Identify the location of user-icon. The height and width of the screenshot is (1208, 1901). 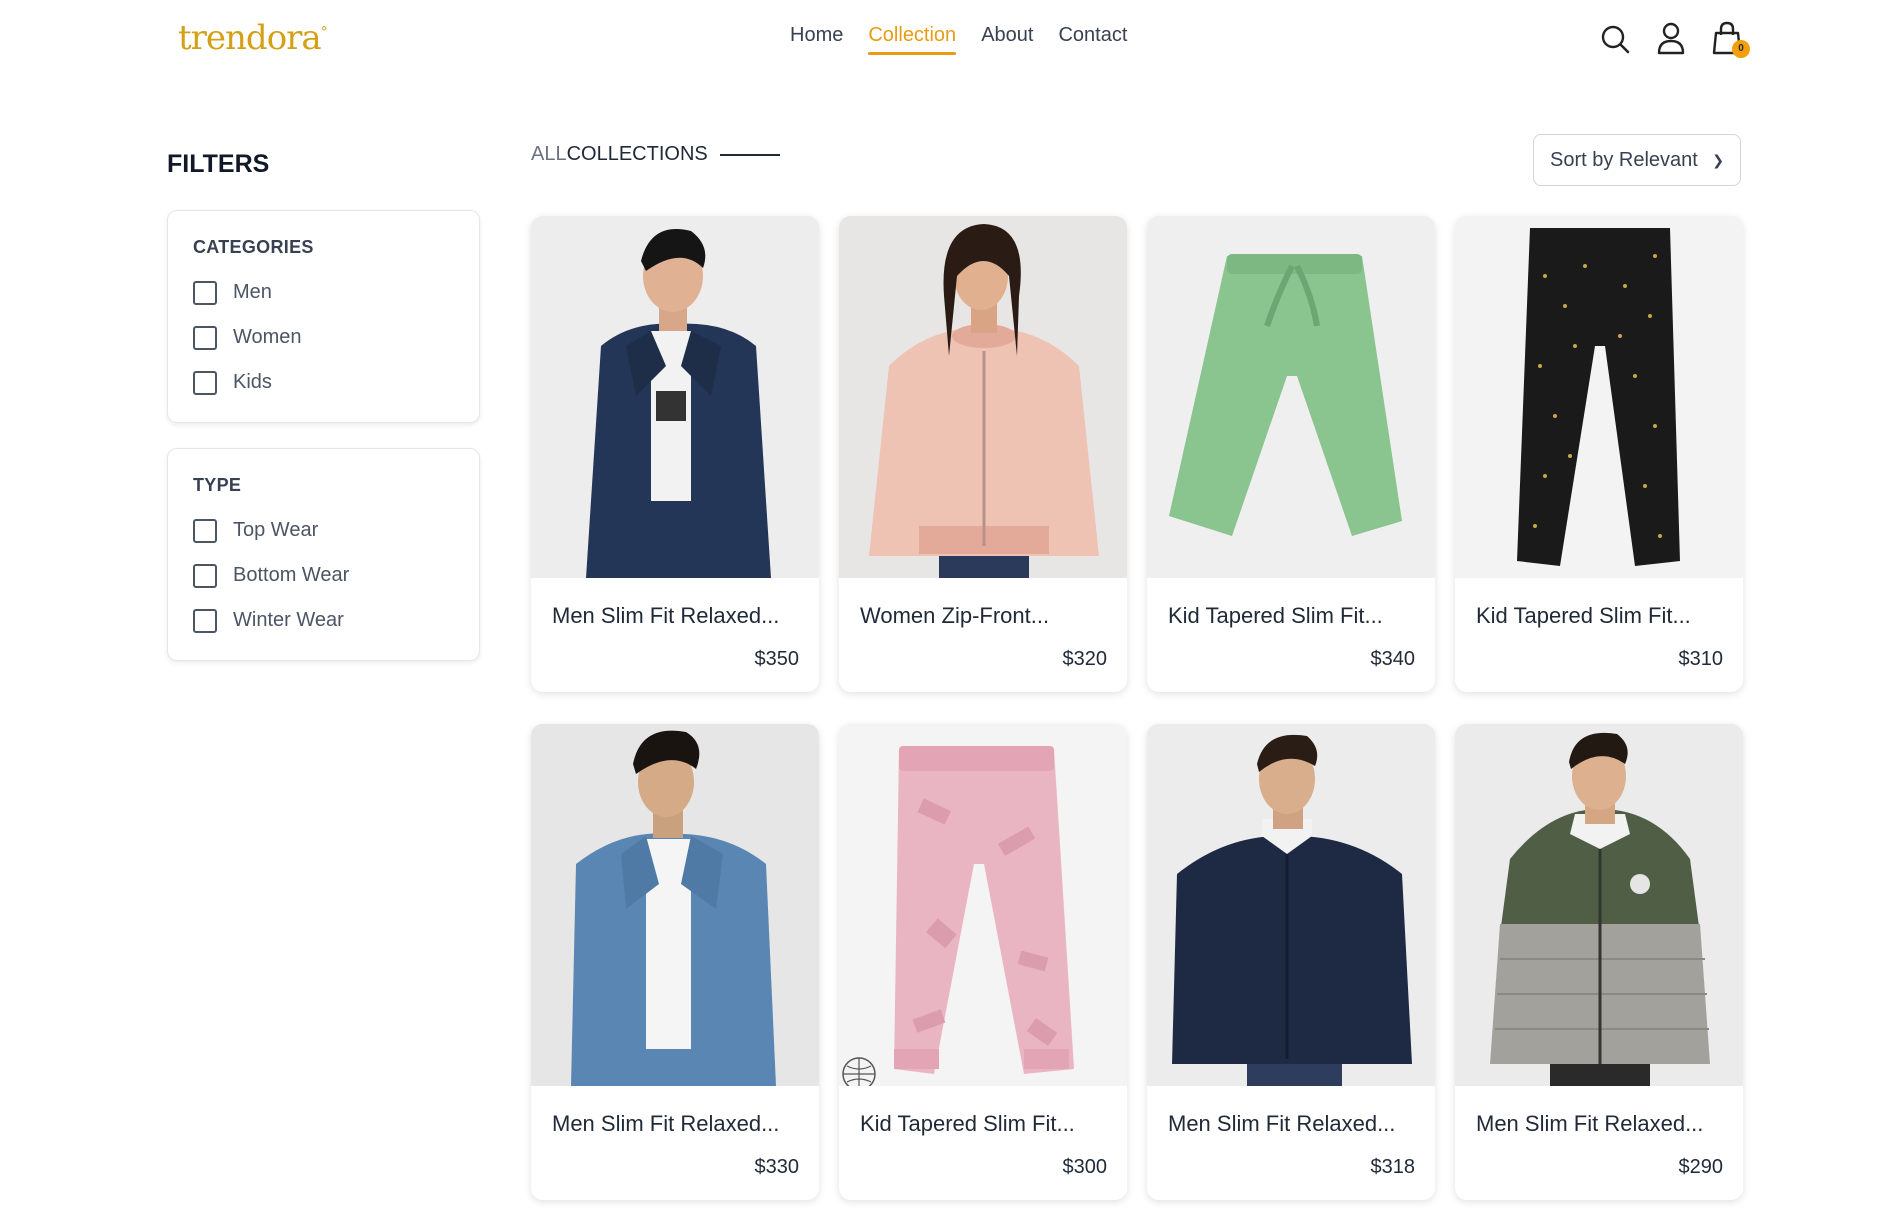
(1671, 38).